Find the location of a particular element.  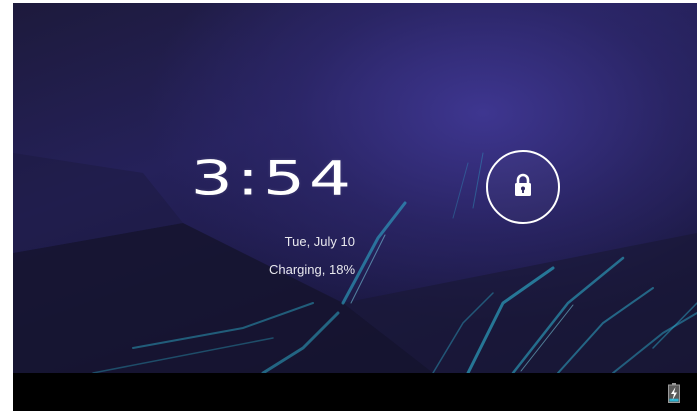

lock-icon is located at coordinates (523, 184).